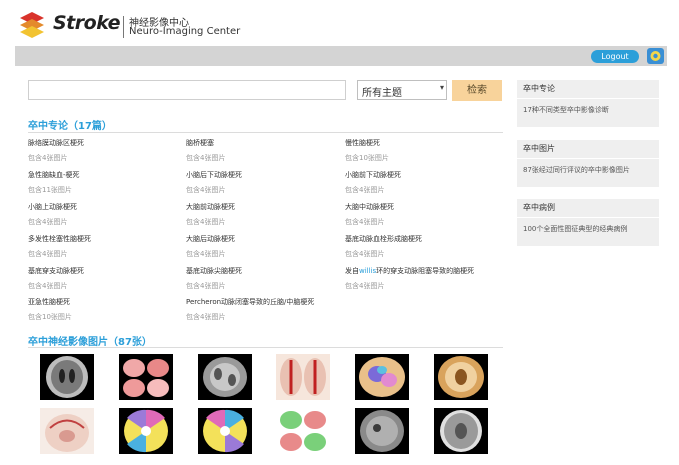  Describe the element at coordinates (369, 215) in the screenshot. I see `topic-item: 大脑中动脉梗死 包含4张图片` at that location.